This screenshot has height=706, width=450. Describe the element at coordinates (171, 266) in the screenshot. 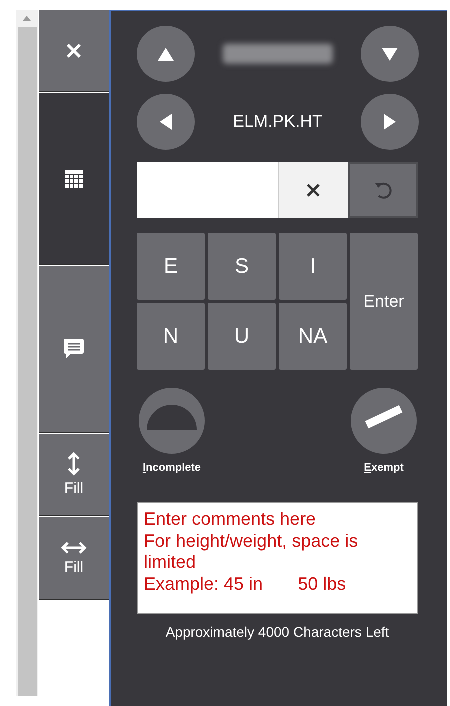

I see `keypad-key: E` at that location.